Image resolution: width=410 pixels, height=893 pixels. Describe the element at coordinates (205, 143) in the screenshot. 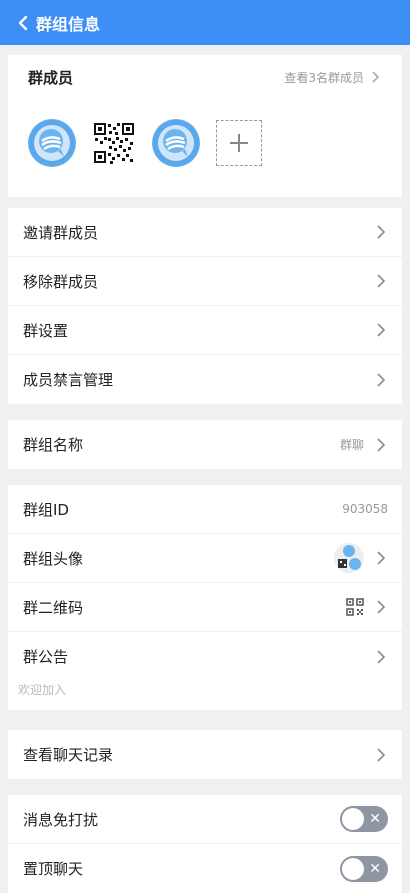

I see `member-avatars` at that location.